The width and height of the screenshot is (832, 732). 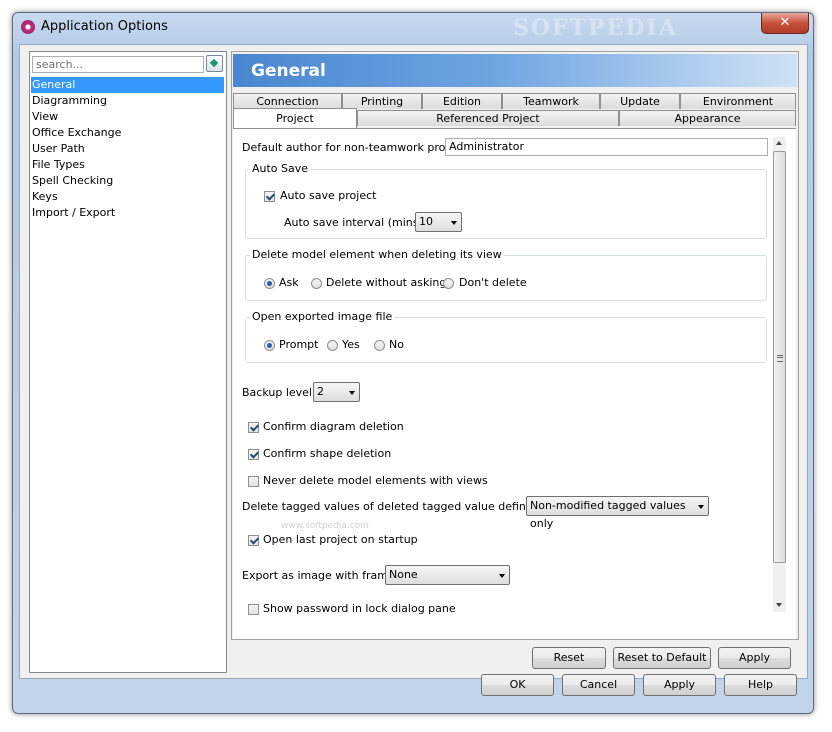 I want to click on tab-environment: Environment, so click(x=738, y=101).